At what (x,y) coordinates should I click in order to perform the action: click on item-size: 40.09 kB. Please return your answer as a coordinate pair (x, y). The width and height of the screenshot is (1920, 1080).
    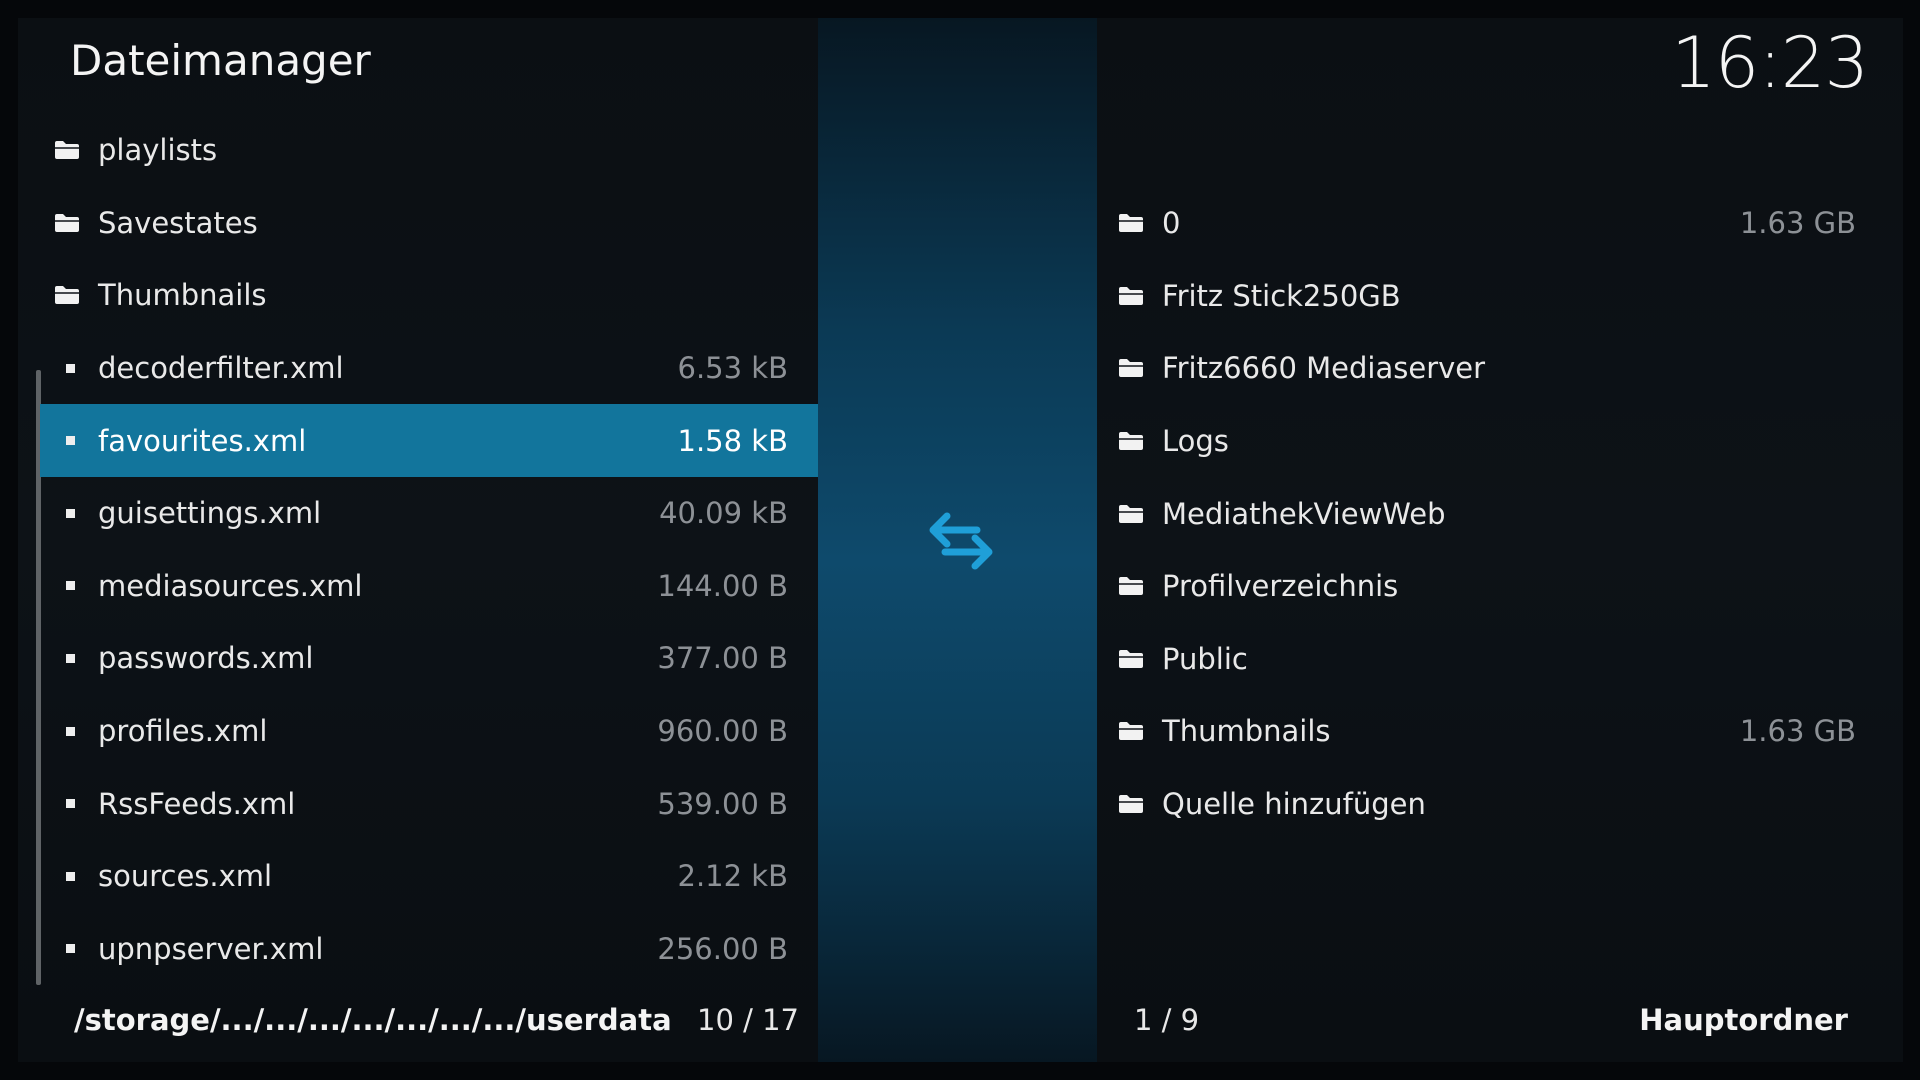
    Looking at the image, I should click on (723, 513).